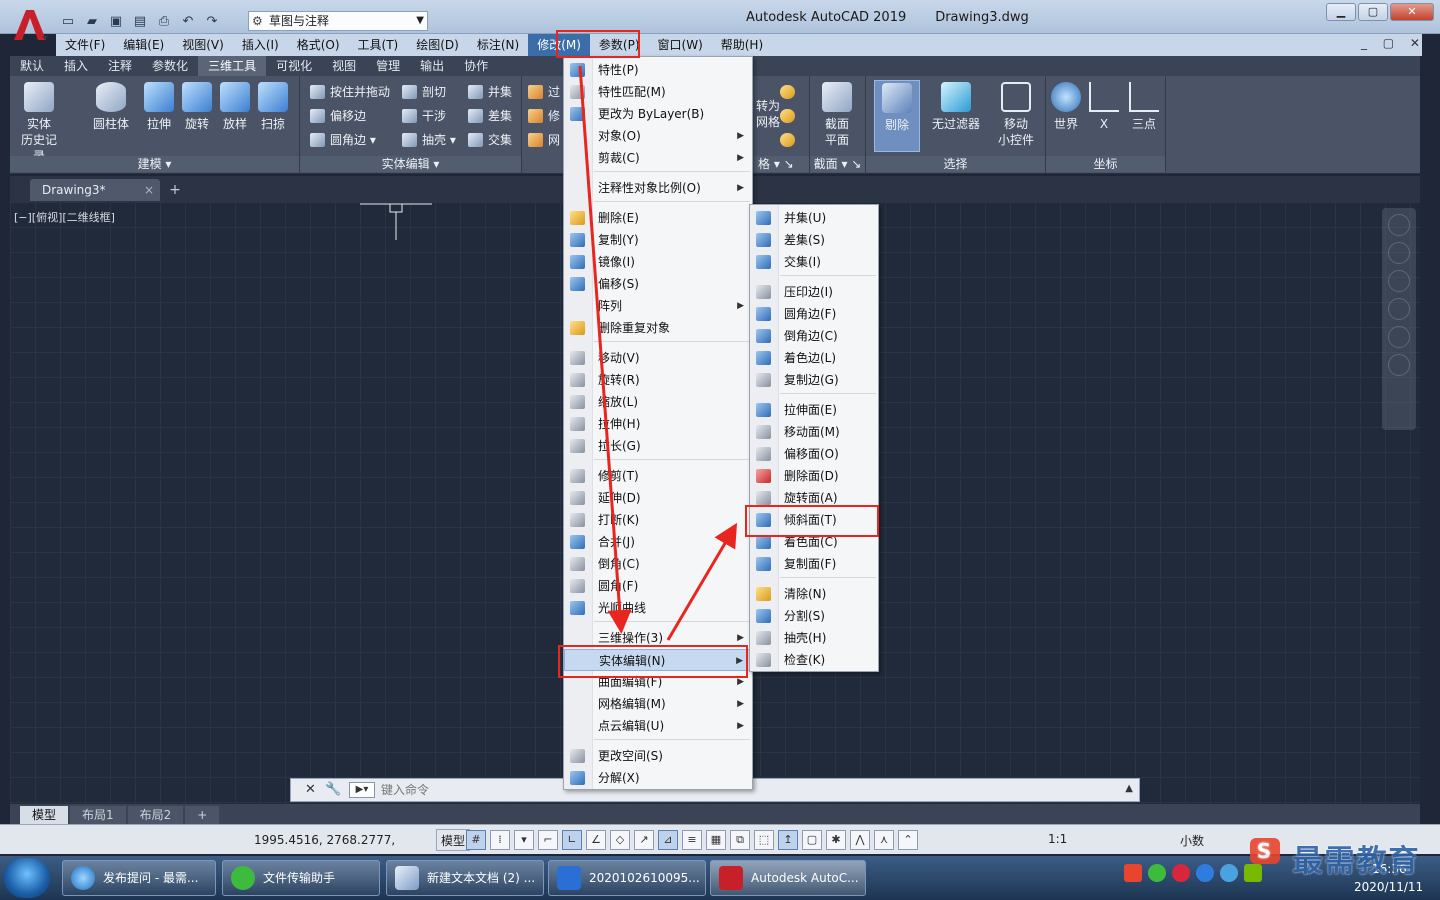  What do you see at coordinates (476, 66) in the screenshot?
I see `tab-collaborate: 协作` at bounding box center [476, 66].